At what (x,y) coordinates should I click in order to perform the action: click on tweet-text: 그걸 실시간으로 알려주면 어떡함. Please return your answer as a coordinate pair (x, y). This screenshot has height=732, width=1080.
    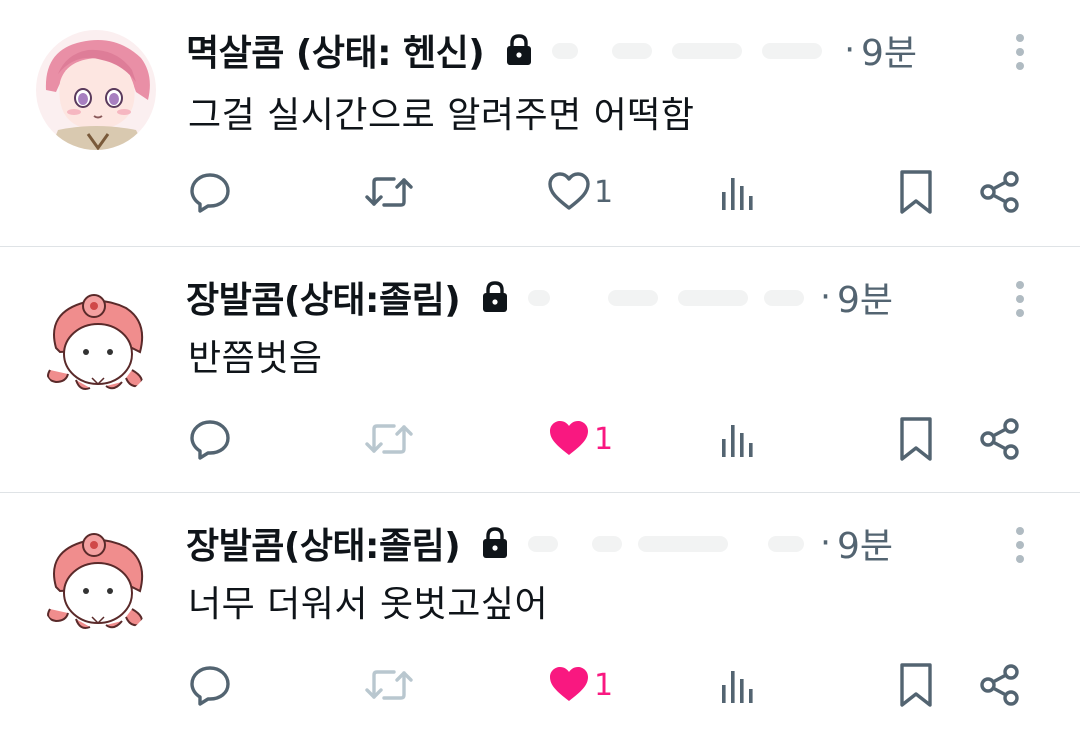
    Looking at the image, I should click on (441, 115).